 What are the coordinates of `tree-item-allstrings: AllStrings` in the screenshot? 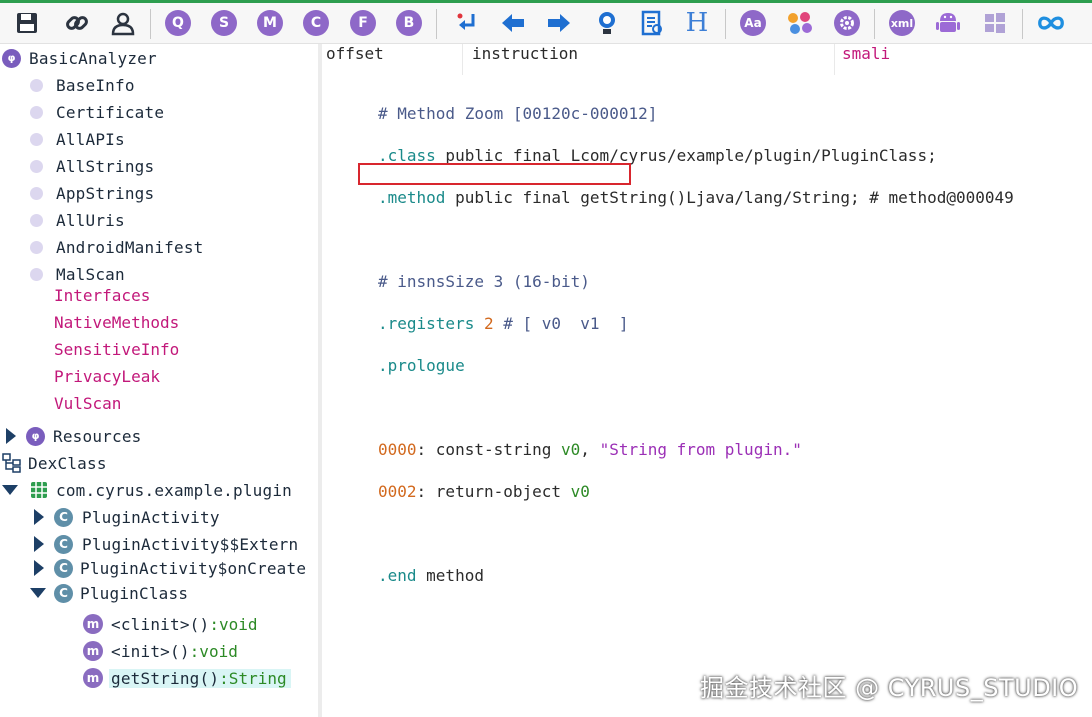 It's located at (92, 166).